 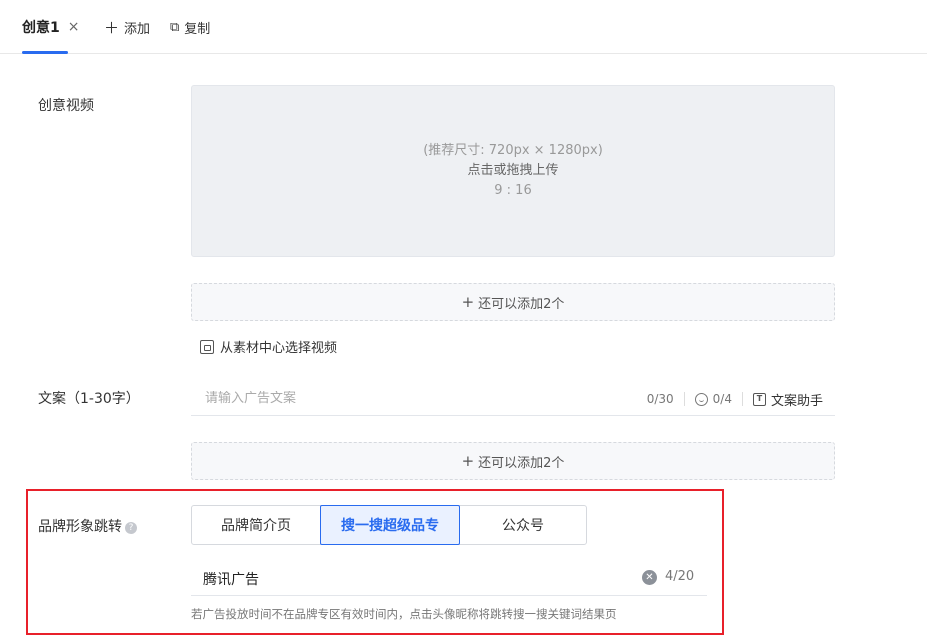 I want to click on recommended-size-text: (推荐尺寸: 720px × 1280px), so click(x=513, y=150).